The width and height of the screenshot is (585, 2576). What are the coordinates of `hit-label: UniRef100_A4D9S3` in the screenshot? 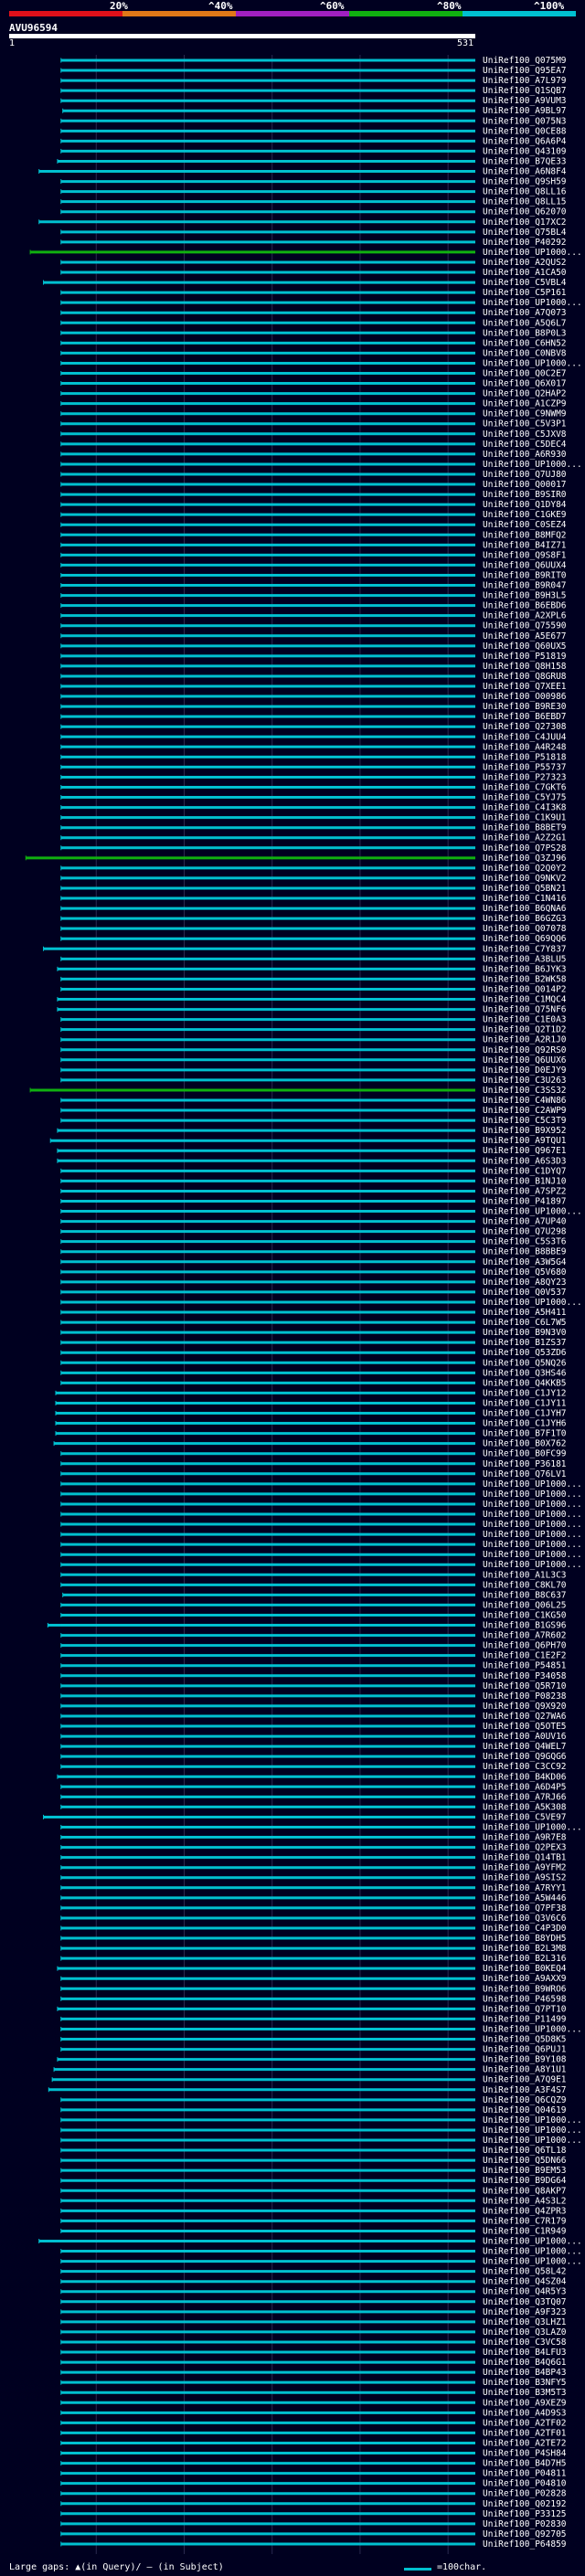 It's located at (525, 2413).